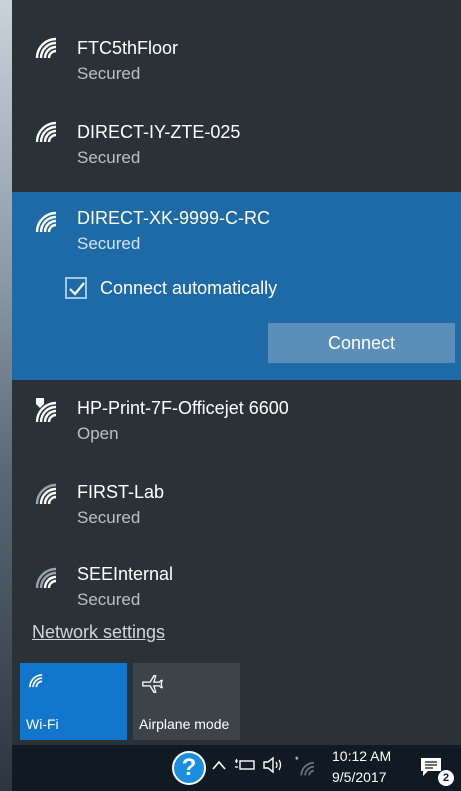 The width and height of the screenshot is (461, 791). What do you see at coordinates (245, 765) in the screenshot?
I see `battery-icon` at bounding box center [245, 765].